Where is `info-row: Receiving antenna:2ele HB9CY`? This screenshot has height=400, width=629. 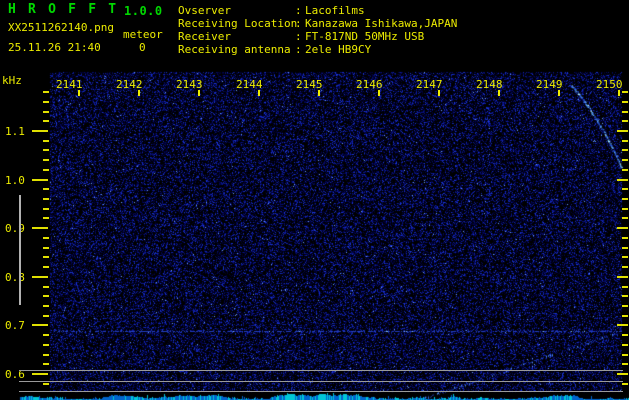
info-row: Receiving antenna:2ele HB9CY is located at coordinates (317, 49).